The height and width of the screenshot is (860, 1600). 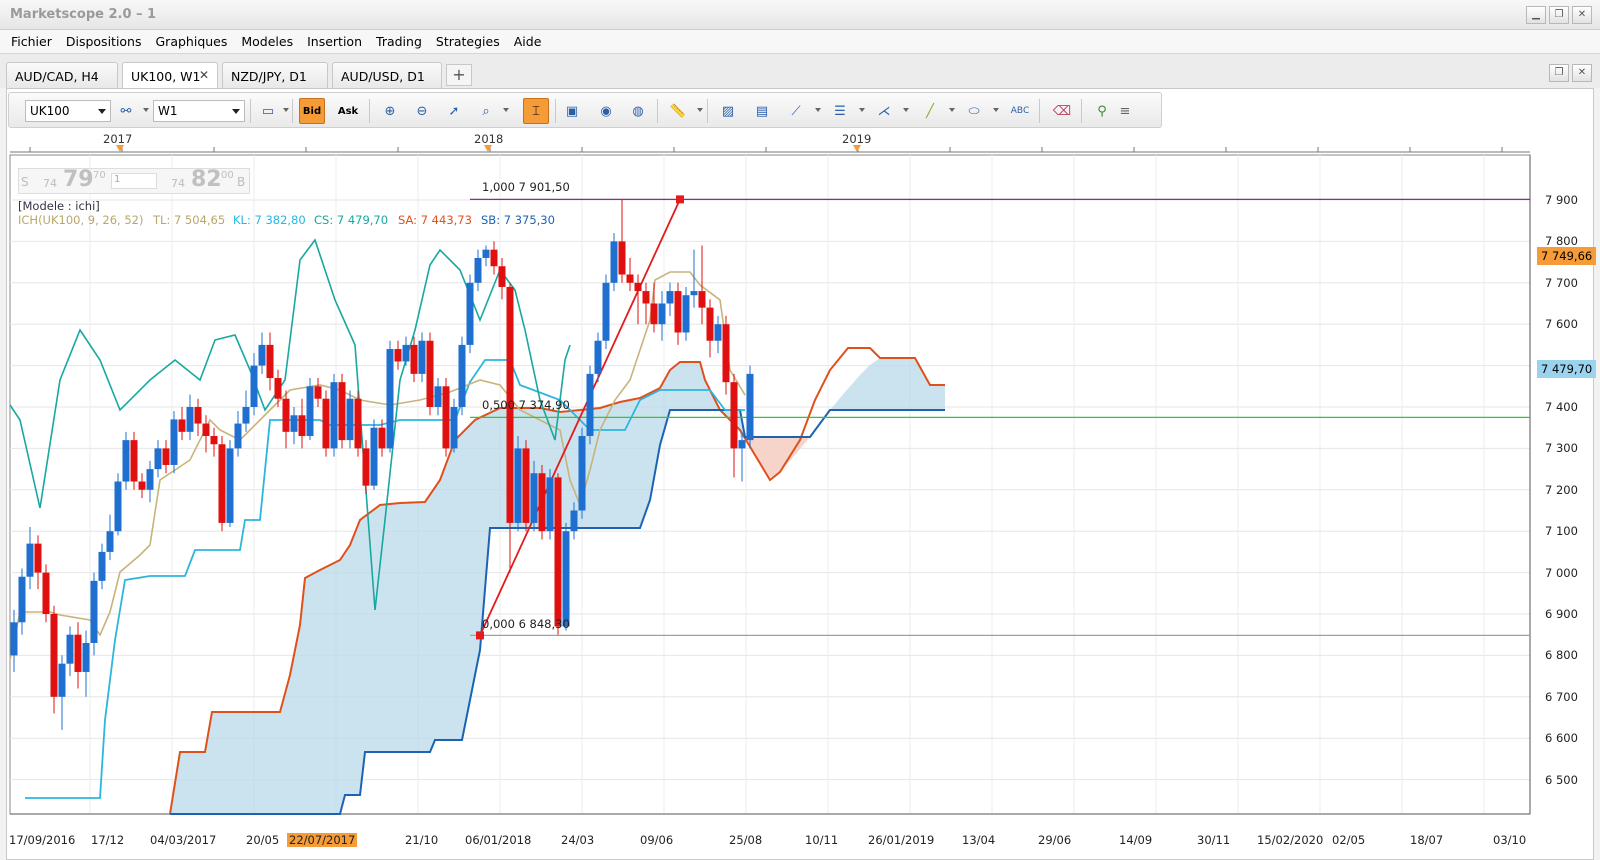 I want to click on date-tick-label: 29/06, so click(x=1055, y=840).